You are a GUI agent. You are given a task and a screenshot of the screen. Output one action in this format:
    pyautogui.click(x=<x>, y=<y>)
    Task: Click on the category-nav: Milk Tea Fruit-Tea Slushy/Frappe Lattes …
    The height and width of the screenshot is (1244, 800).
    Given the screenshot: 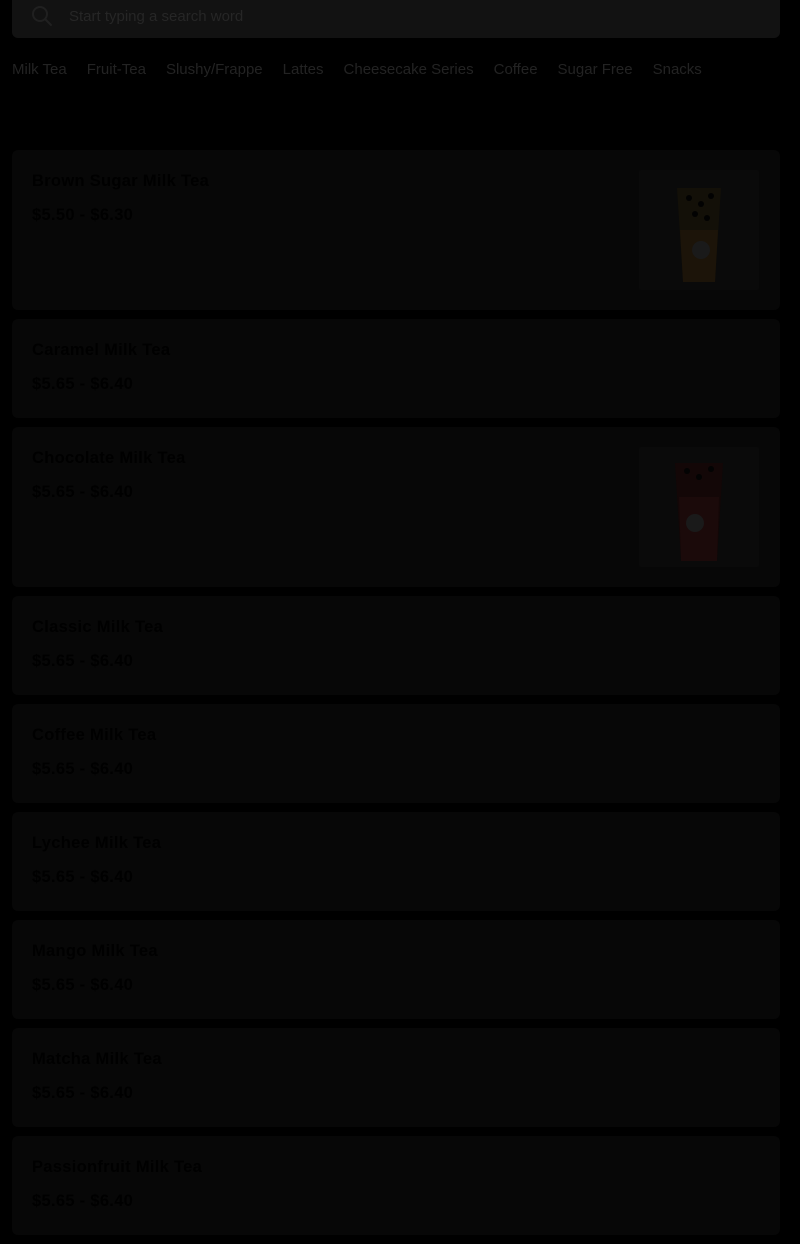 What is the action you would take?
    pyautogui.click(x=357, y=70)
    